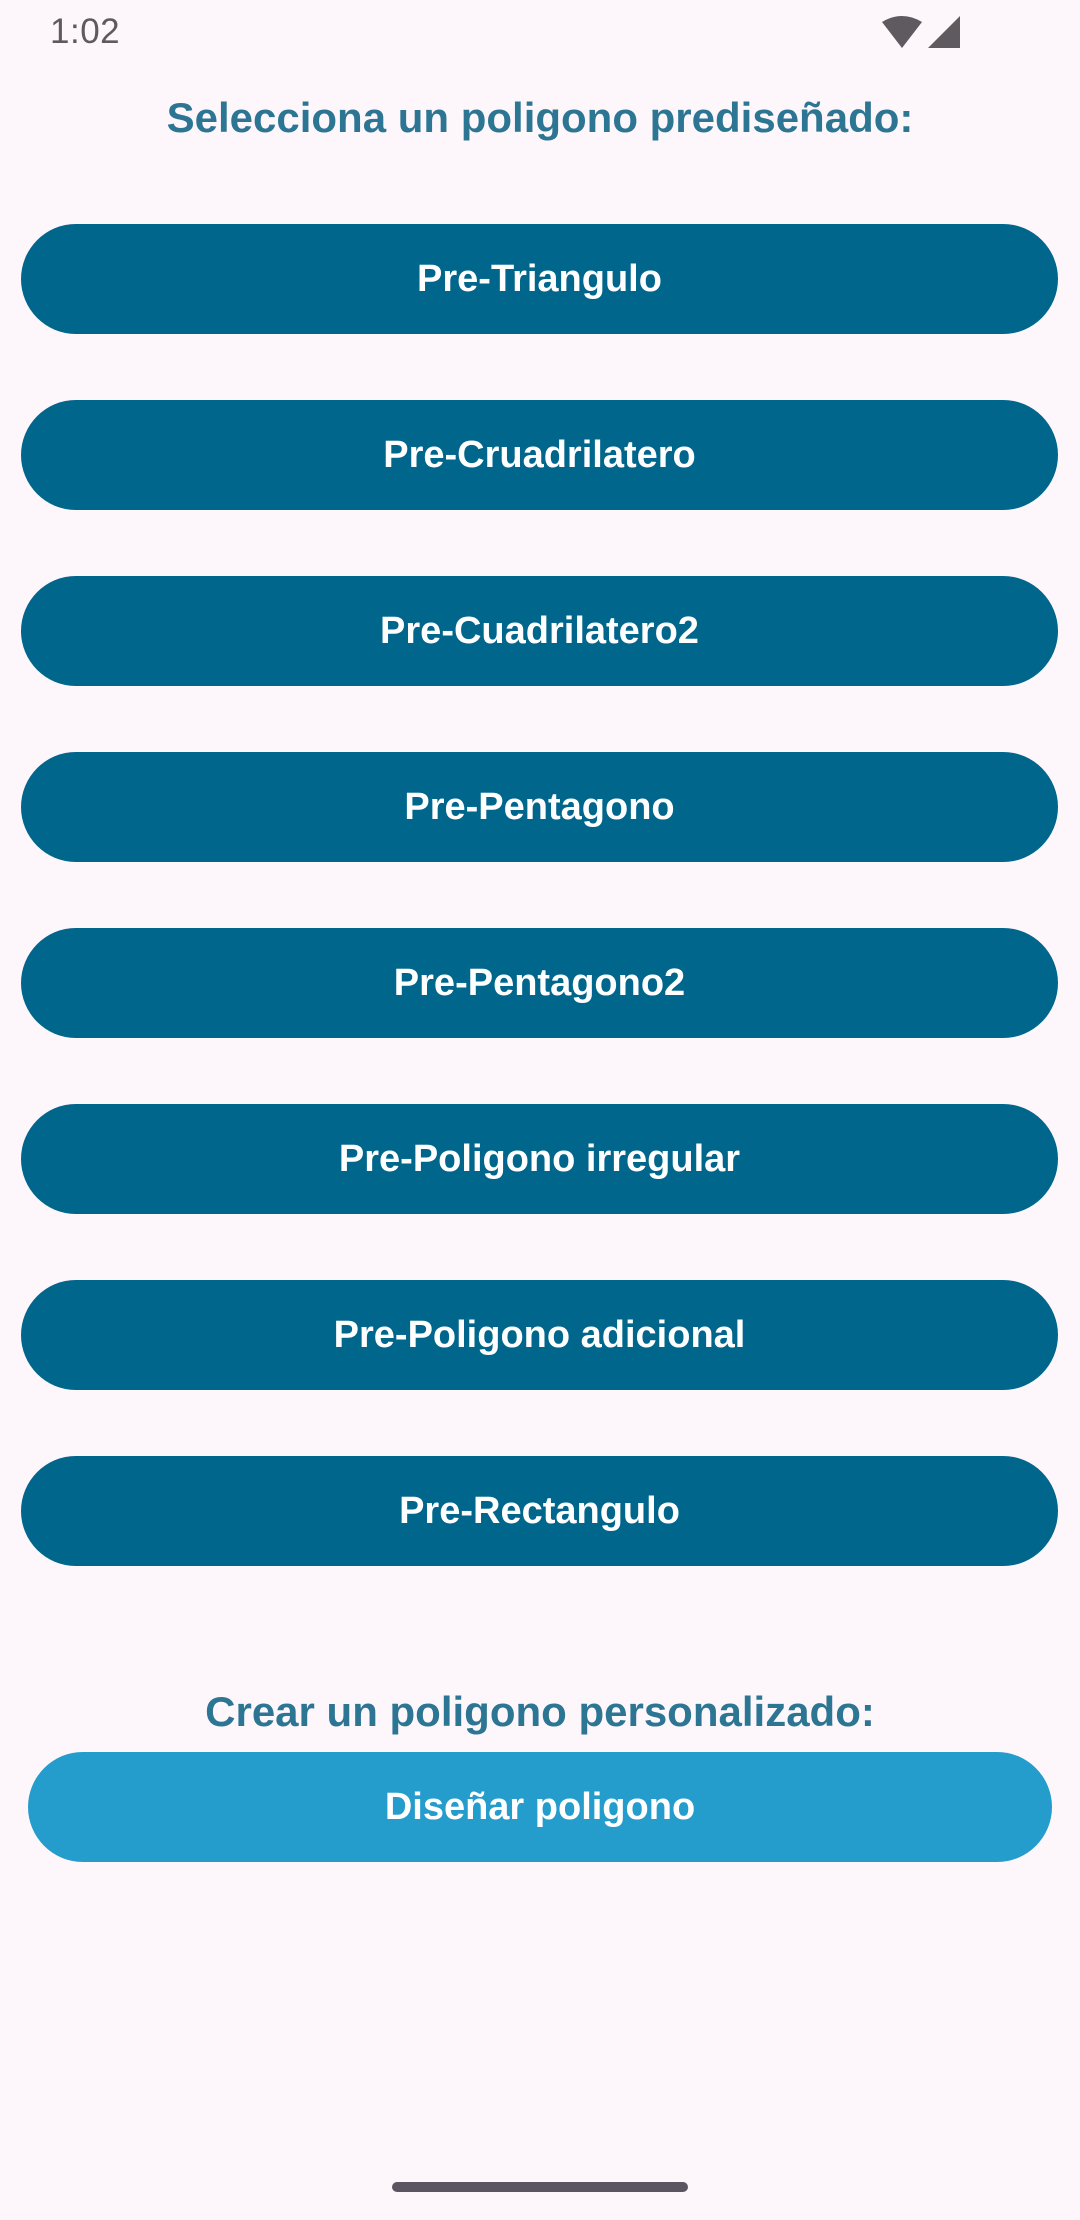  I want to click on design-polygon-button: Diseñar poligono, so click(540, 1807).